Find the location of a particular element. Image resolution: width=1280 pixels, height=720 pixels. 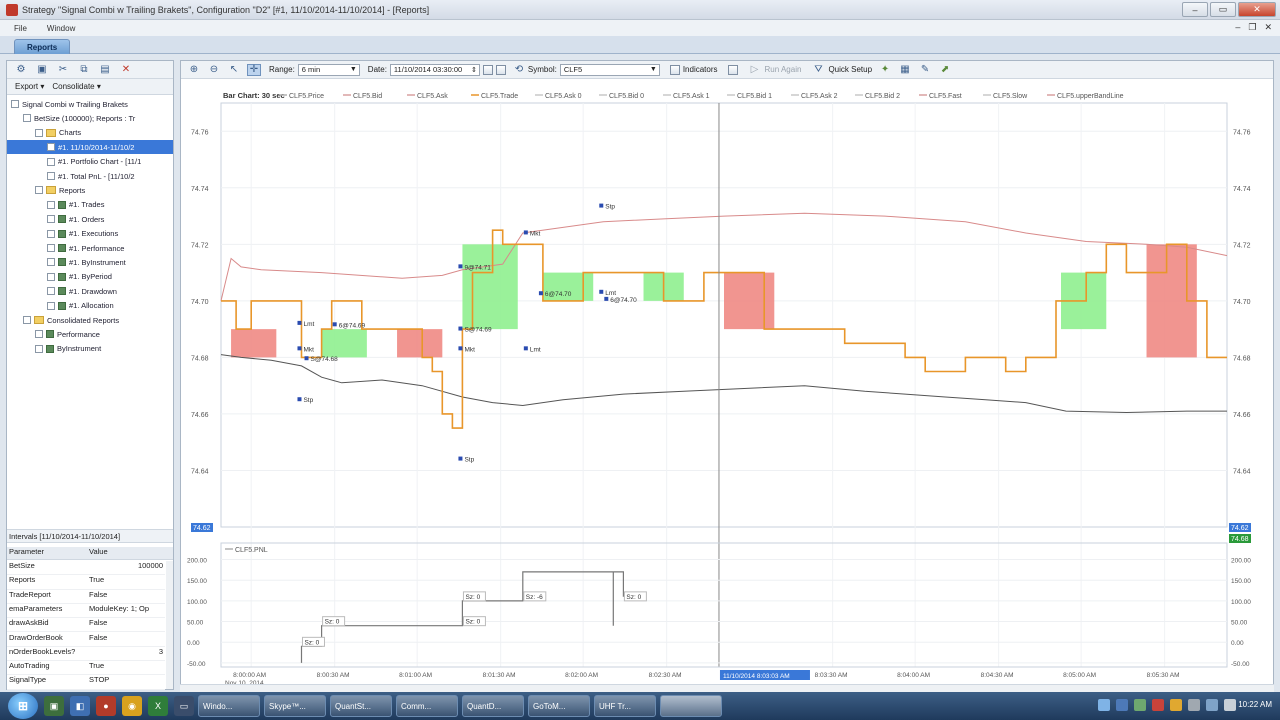

export-chart-icon: ⬈ is located at coordinates (945, 70).